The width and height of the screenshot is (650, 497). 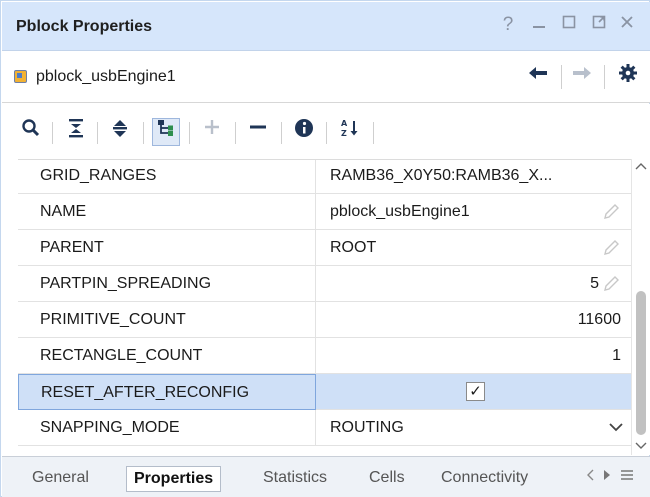 What do you see at coordinates (167, 177) in the screenshot?
I see `property-name: GRID_RANGES` at bounding box center [167, 177].